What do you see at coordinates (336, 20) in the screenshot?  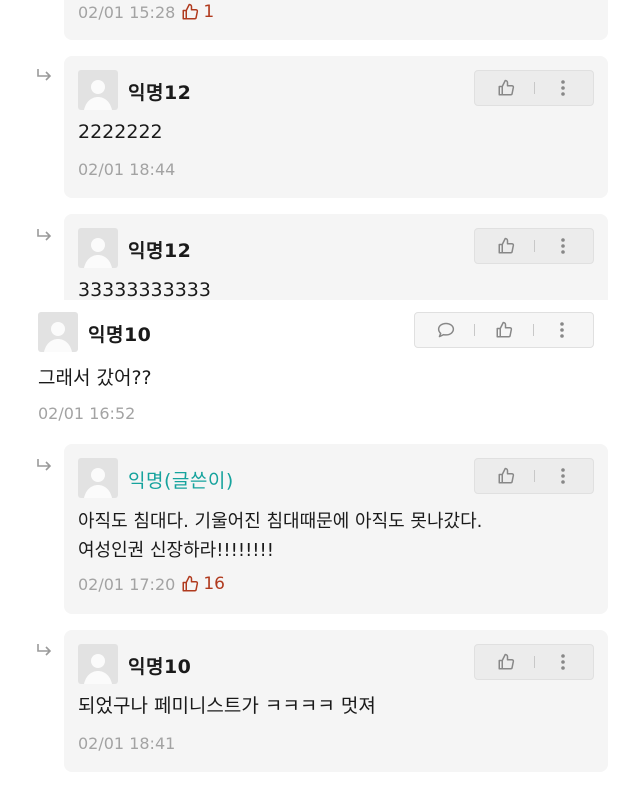 I see `reply-card: 02/01 15:28 1` at bounding box center [336, 20].